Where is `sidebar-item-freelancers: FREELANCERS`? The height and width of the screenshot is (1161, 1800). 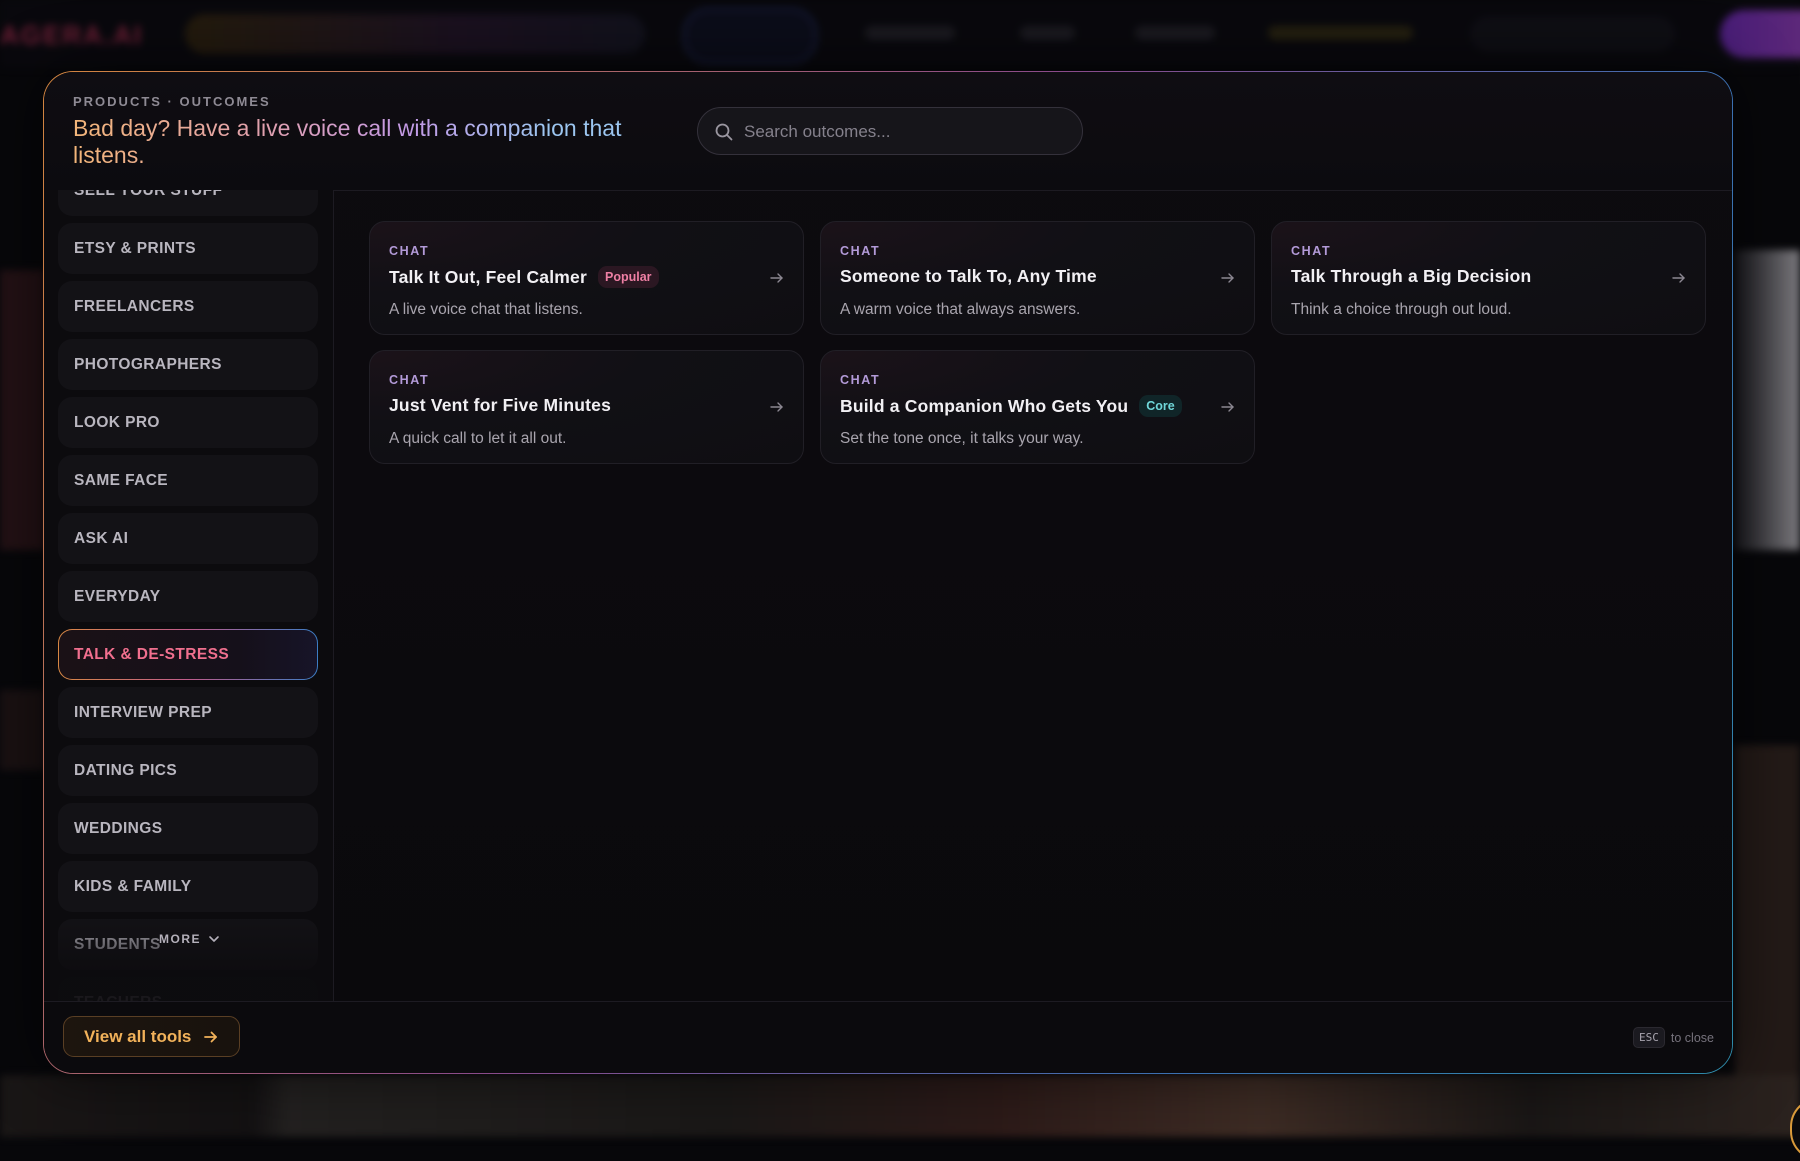
sidebar-item-freelancers: FREELANCERS is located at coordinates (188, 306).